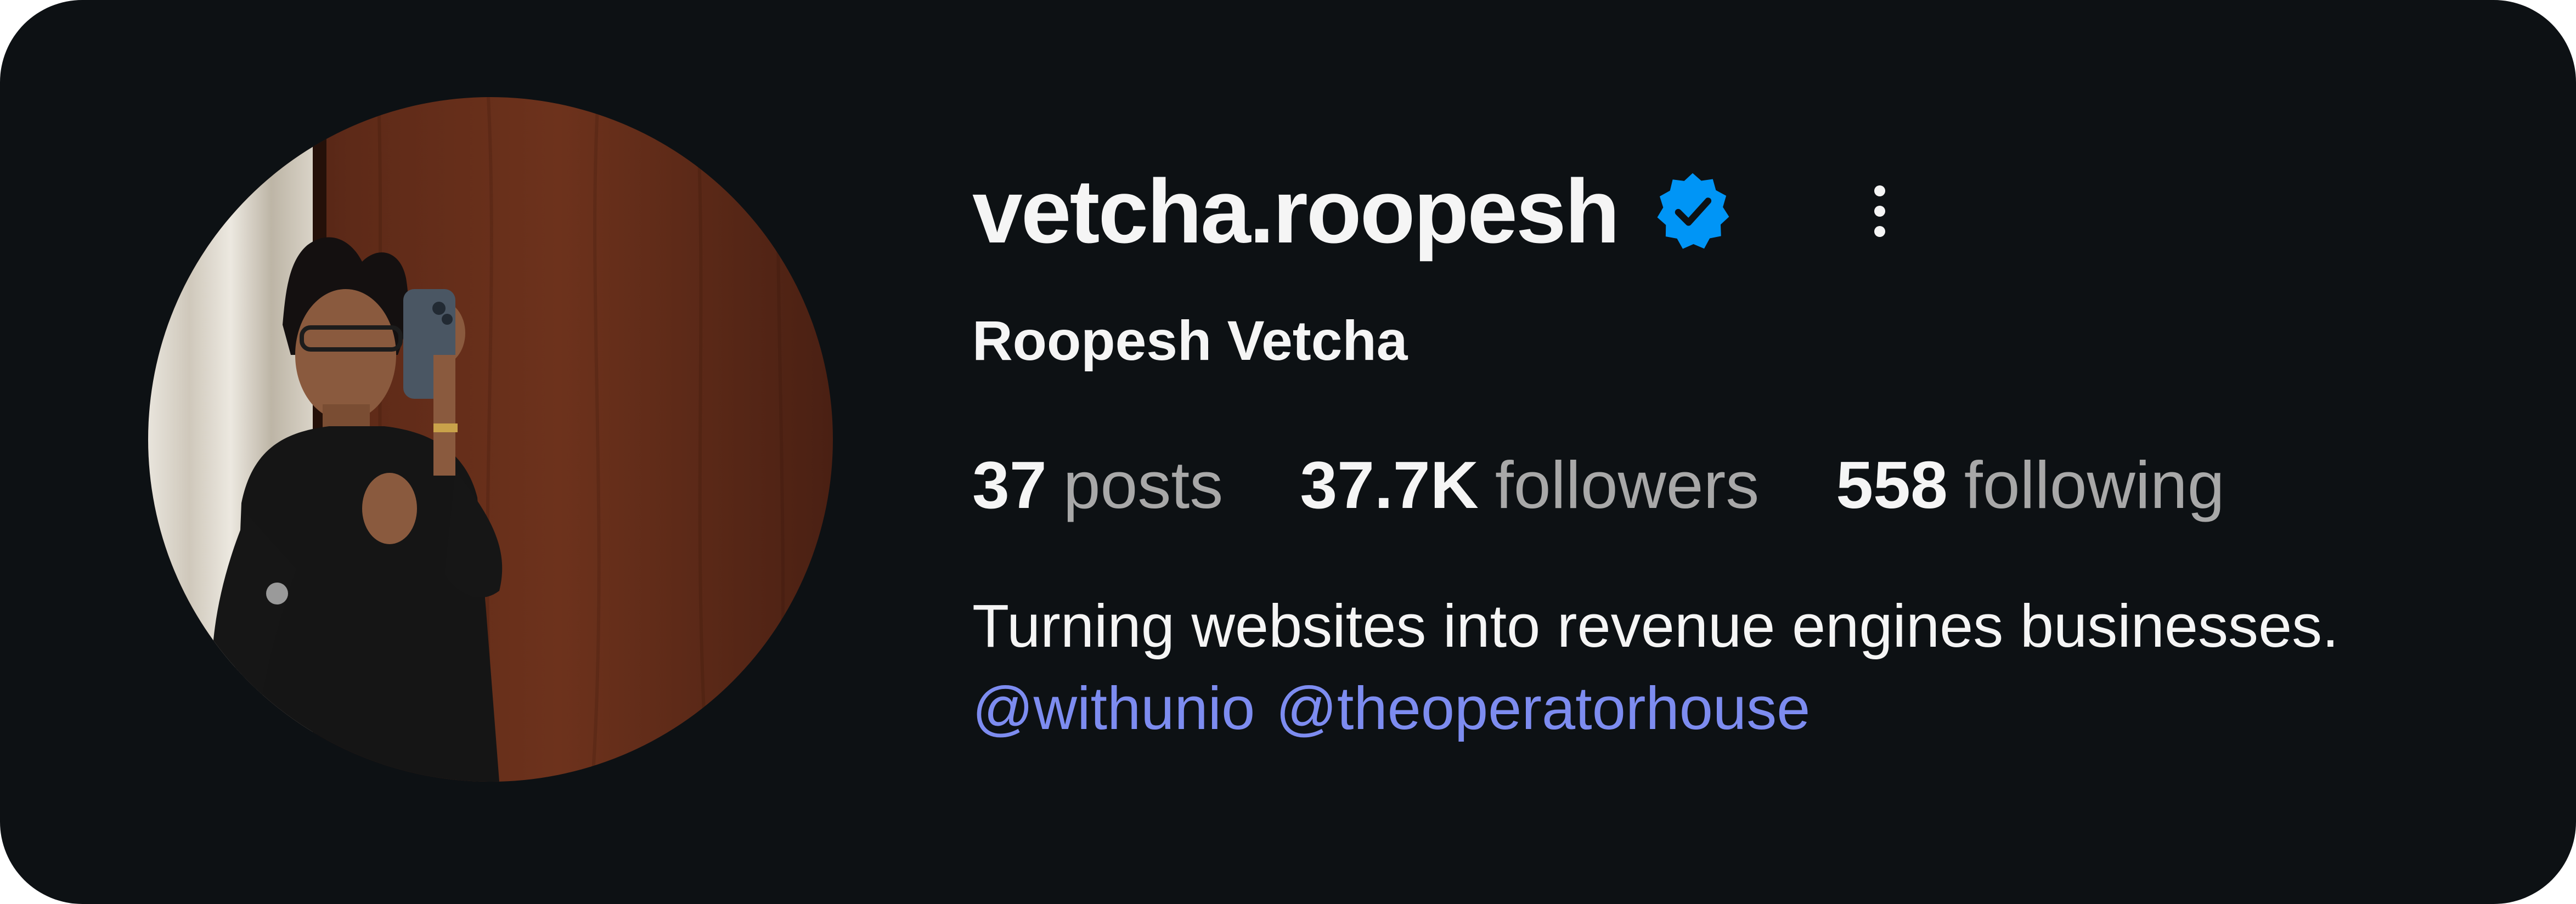  What do you see at coordinates (1296, 211) in the screenshot?
I see `username: vetcha.roopesh` at bounding box center [1296, 211].